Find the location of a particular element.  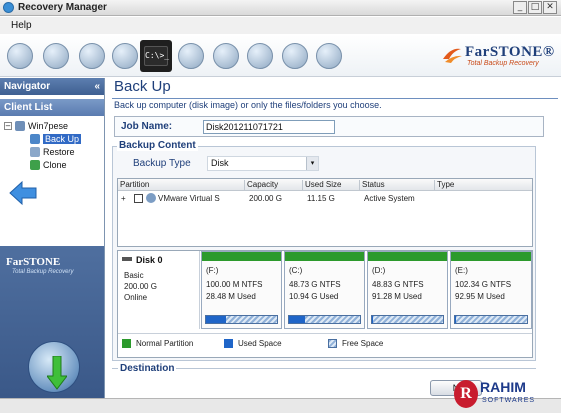

logo-name: FarSTONE® is located at coordinates (510, 52).